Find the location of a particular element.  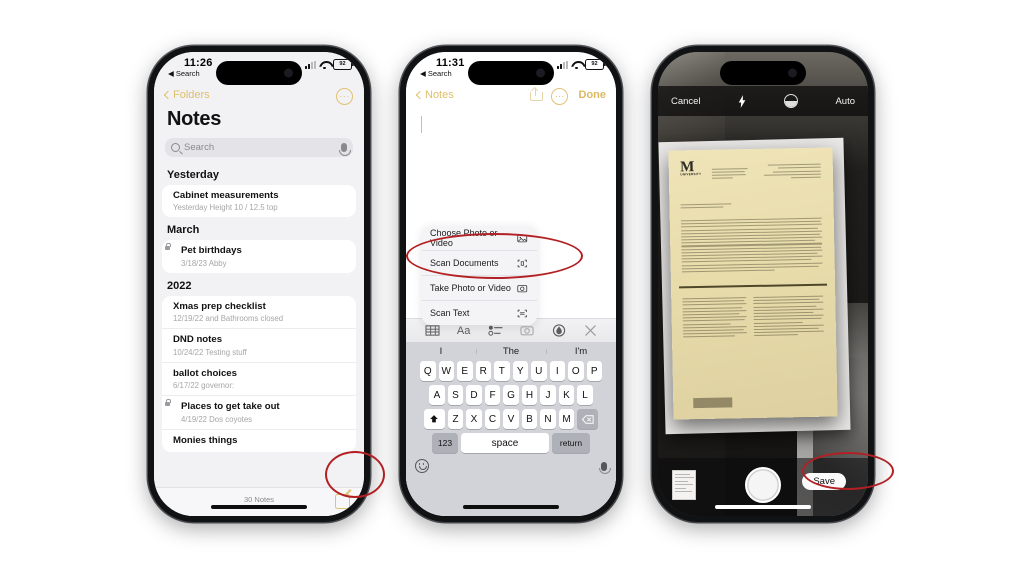

done-button: Done is located at coordinates (593, 95).